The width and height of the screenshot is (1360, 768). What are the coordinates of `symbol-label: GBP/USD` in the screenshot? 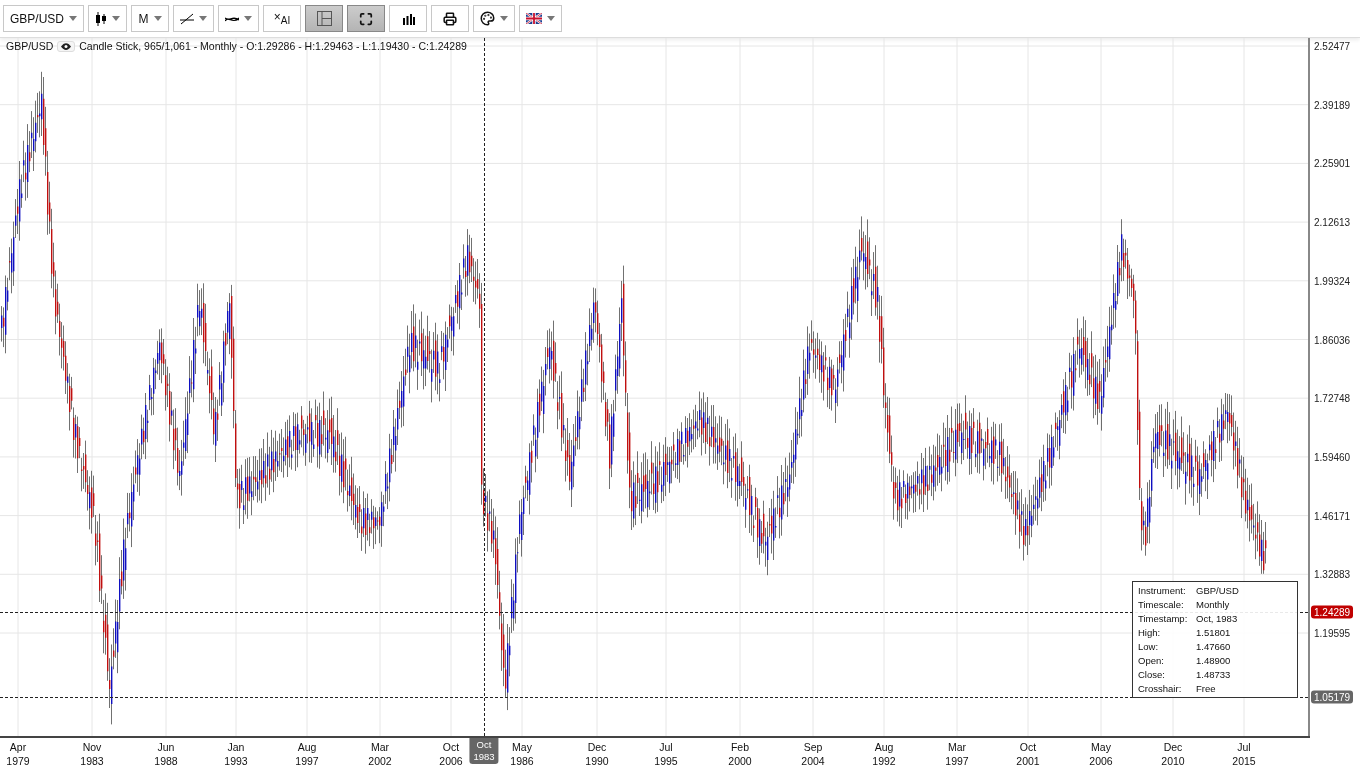 It's located at (30, 46).